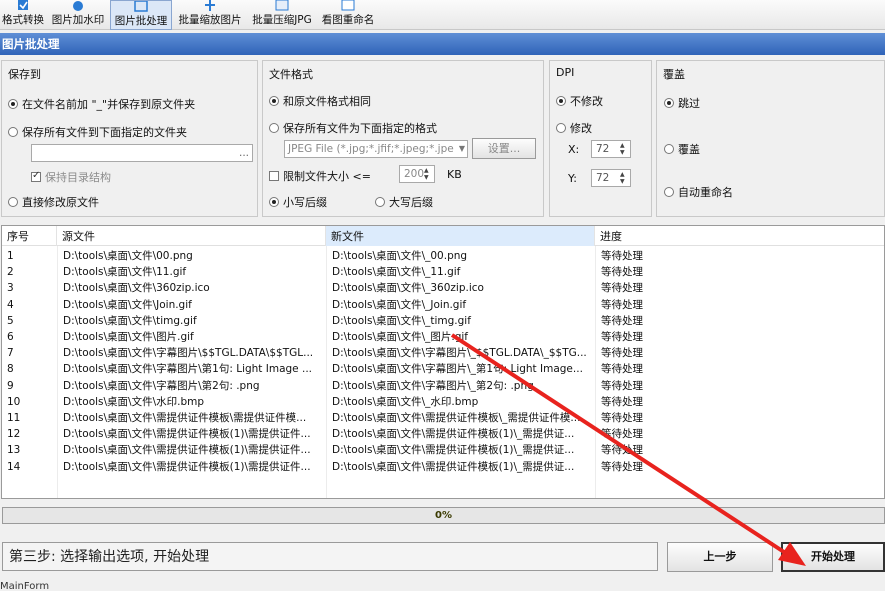 The image size is (885, 591). I want to click on overwrite-original-label: 直接修改原文件, so click(60, 202).